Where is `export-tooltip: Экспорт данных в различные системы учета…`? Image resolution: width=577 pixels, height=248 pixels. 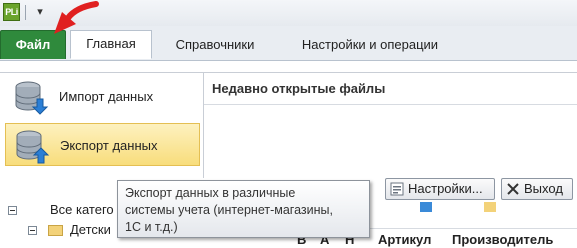
export-tooltip: Экспорт данных в различные системы учета… is located at coordinates (243, 209).